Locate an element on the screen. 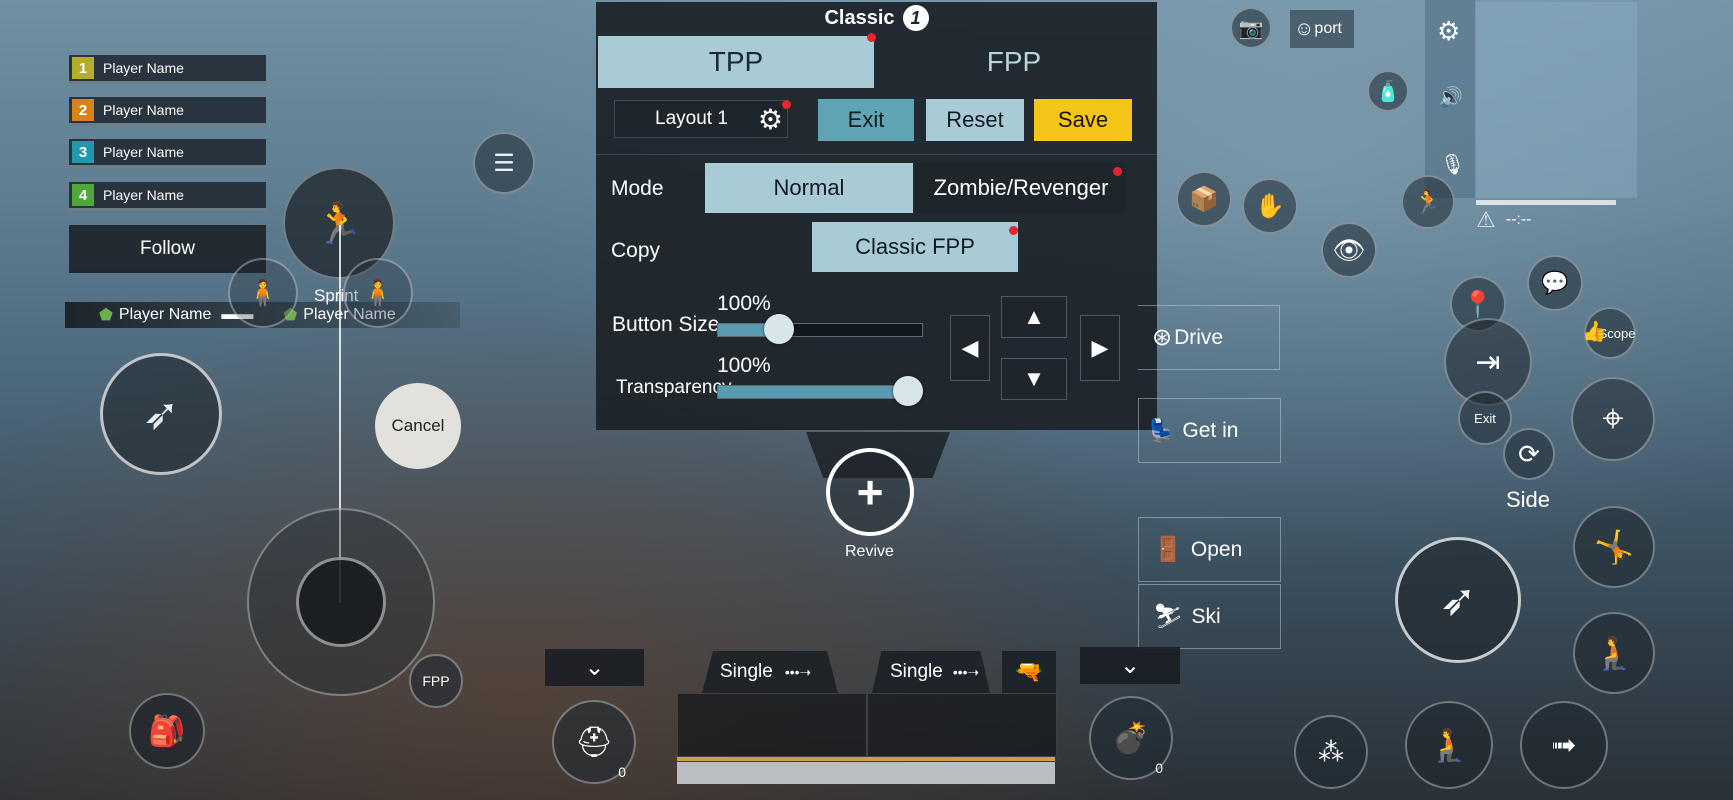 This screenshot has height=800, width=1733. move-up-button: ▲ is located at coordinates (1034, 317).